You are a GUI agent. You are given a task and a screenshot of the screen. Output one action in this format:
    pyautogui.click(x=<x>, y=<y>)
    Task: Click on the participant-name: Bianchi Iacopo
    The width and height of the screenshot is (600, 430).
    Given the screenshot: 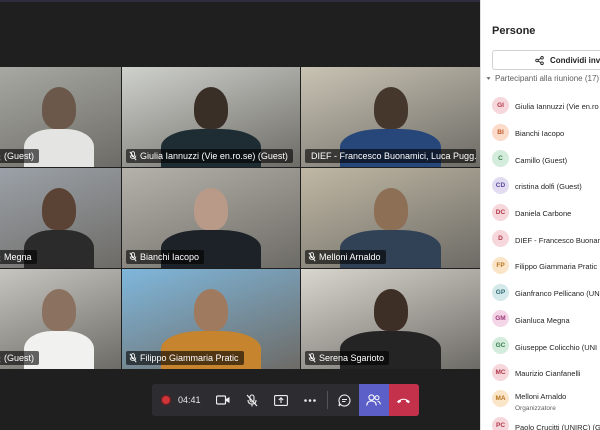 What is the action you would take?
    pyautogui.click(x=170, y=257)
    